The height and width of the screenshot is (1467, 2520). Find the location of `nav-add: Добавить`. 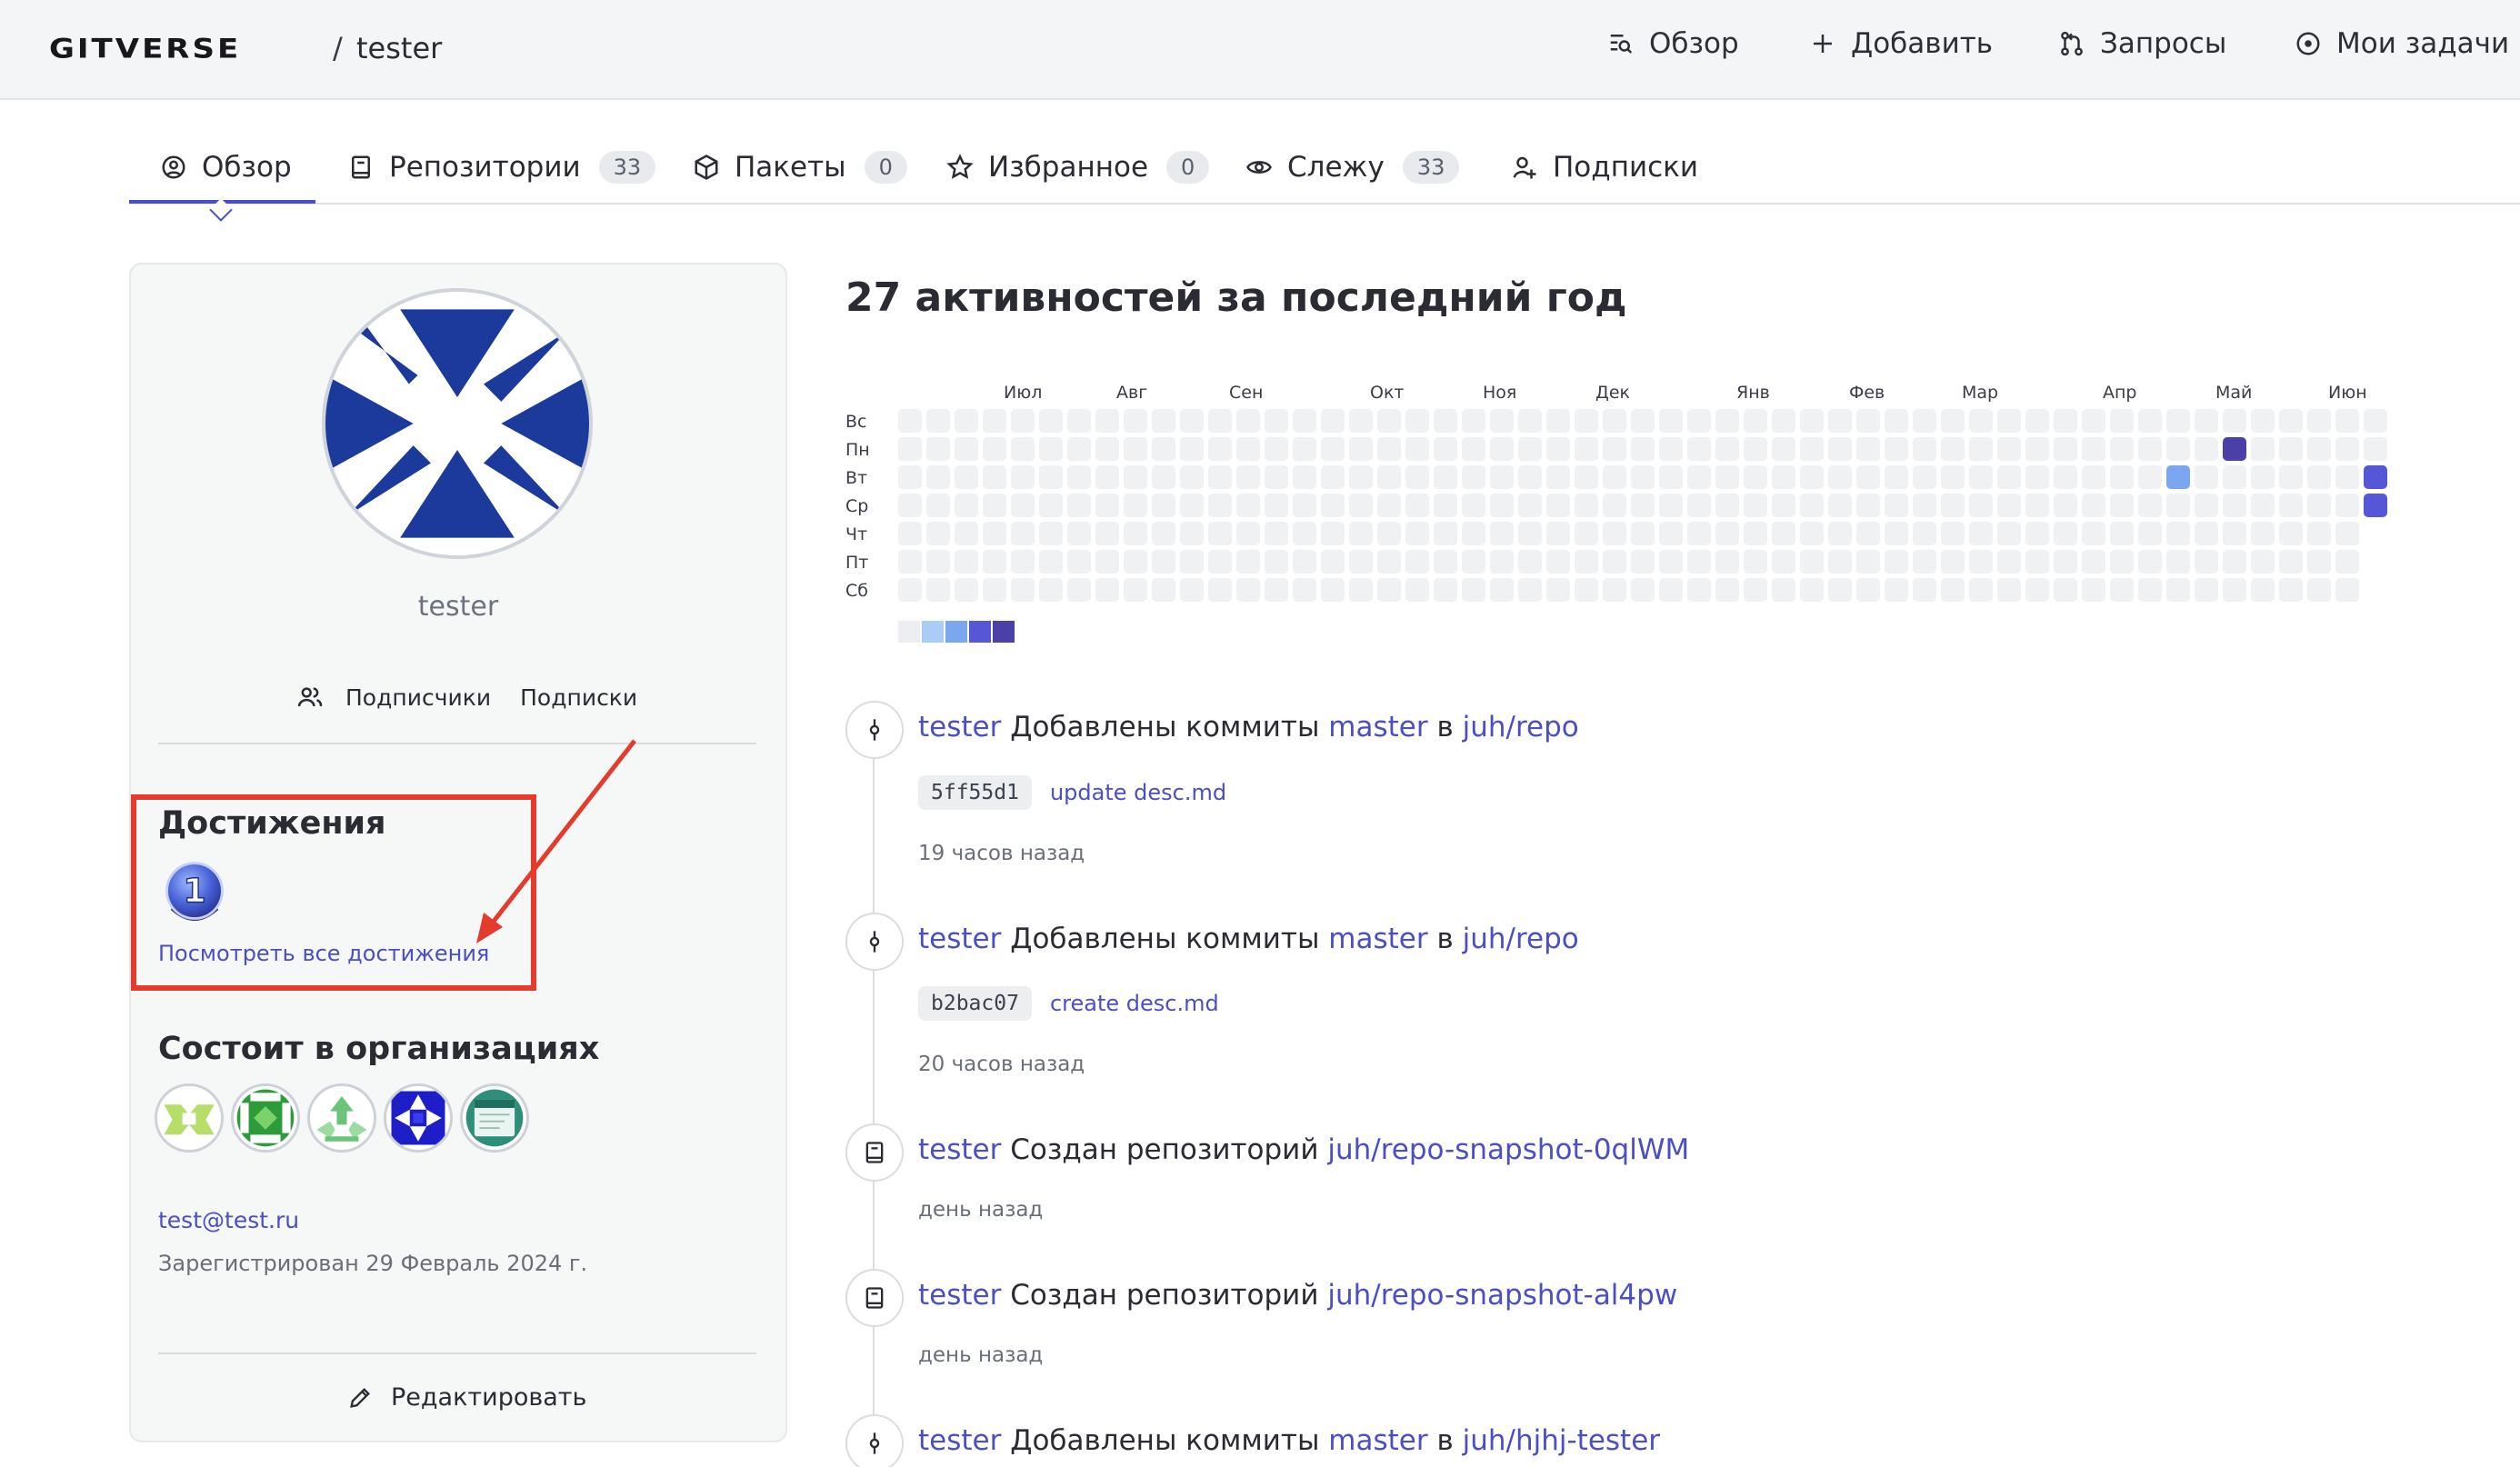

nav-add: Добавить is located at coordinates (1901, 43).